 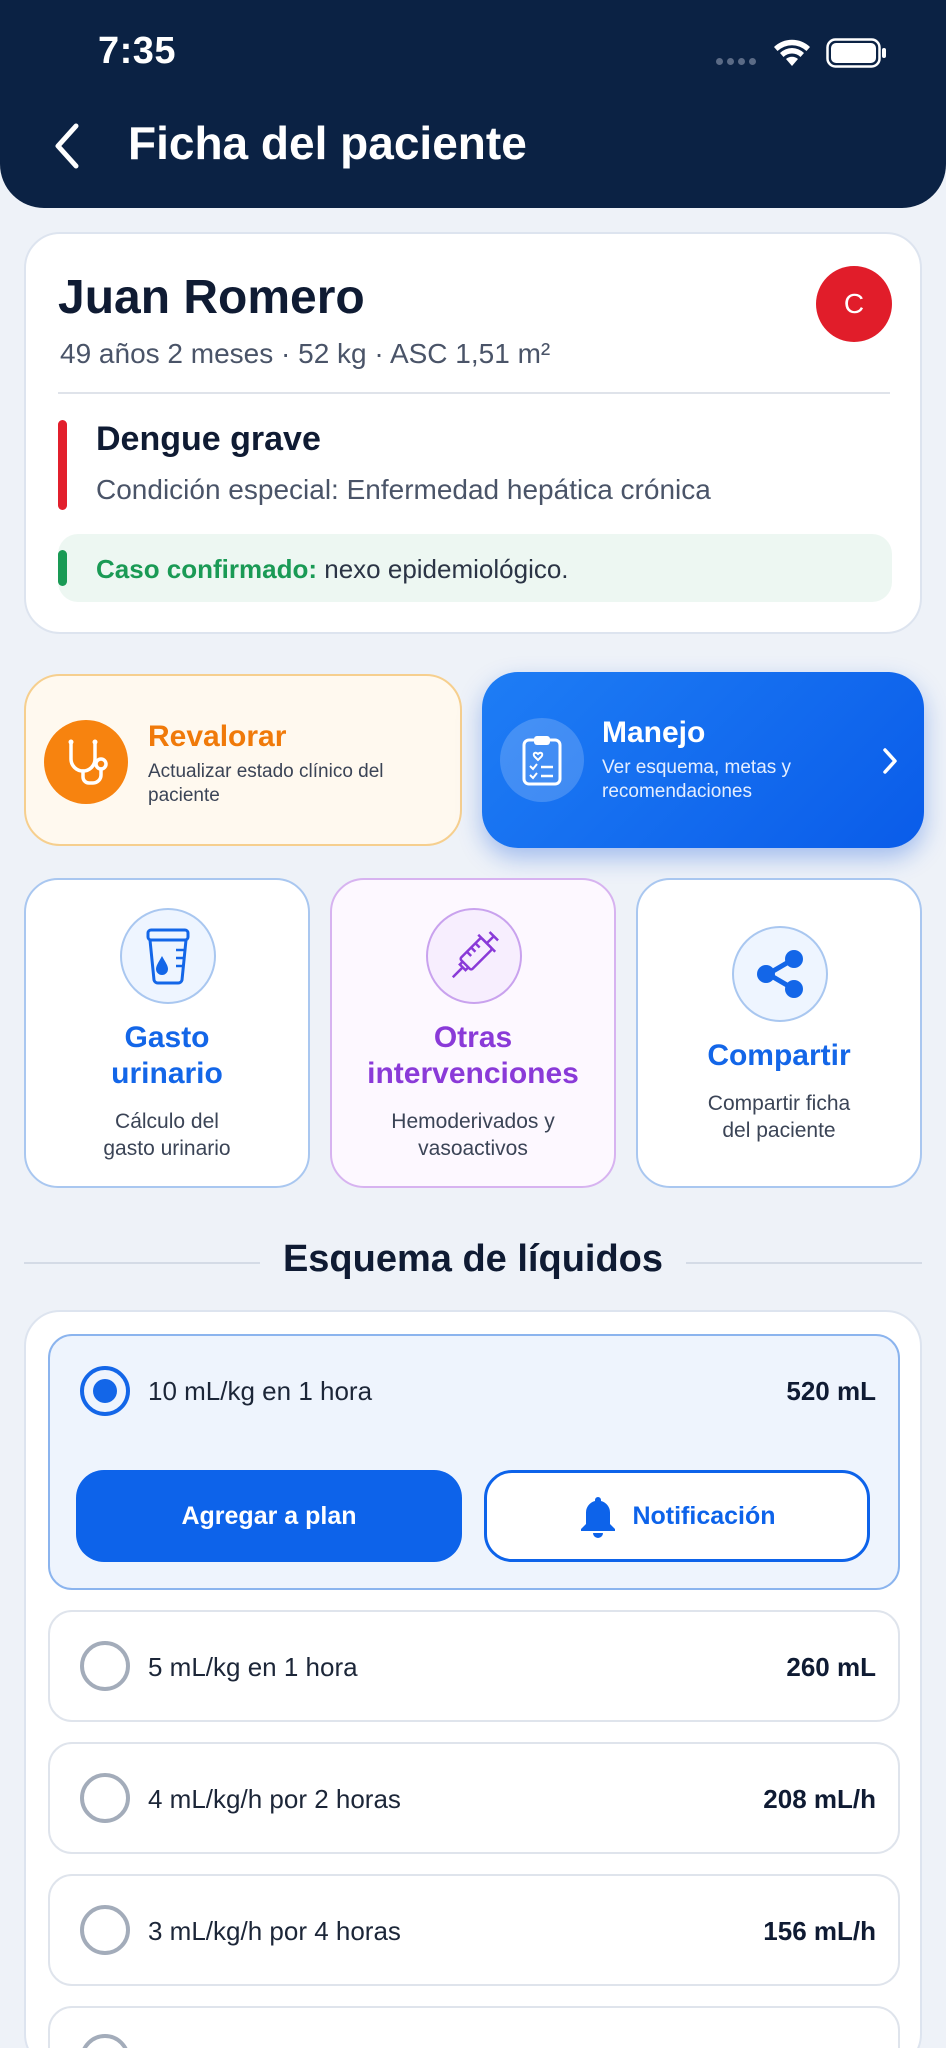 What do you see at coordinates (819, 1931) in the screenshot?
I see `fluid-option-value: 156 mL/h` at bounding box center [819, 1931].